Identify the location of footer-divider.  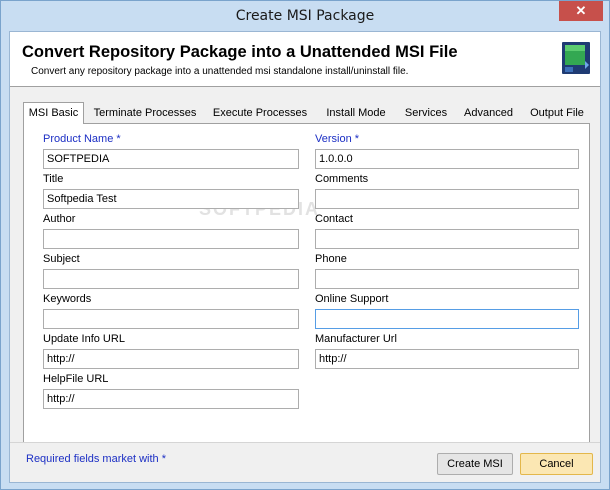
(305, 442).